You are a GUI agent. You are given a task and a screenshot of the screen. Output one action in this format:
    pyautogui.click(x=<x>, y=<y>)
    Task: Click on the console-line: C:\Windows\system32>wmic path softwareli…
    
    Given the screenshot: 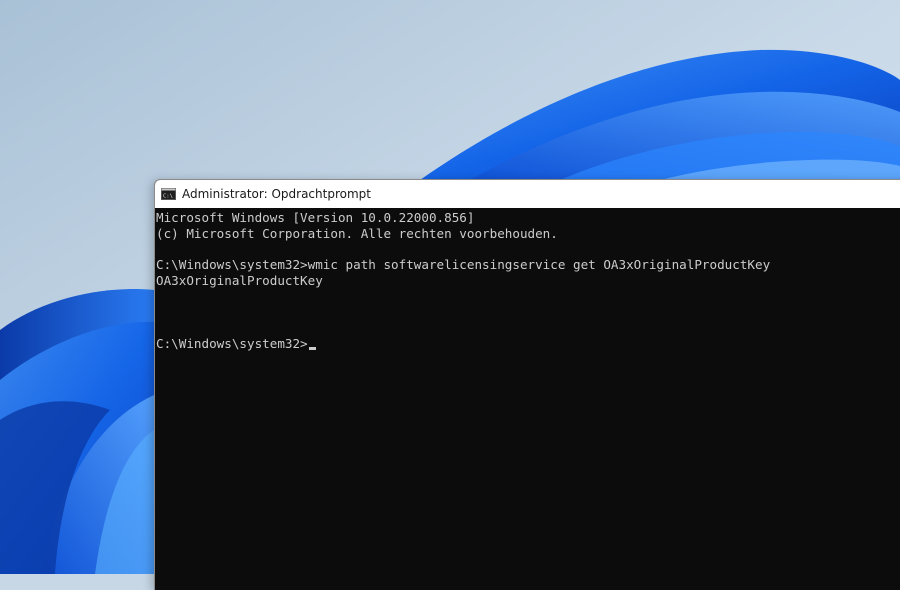 What is the action you would take?
    pyautogui.click(x=463, y=265)
    